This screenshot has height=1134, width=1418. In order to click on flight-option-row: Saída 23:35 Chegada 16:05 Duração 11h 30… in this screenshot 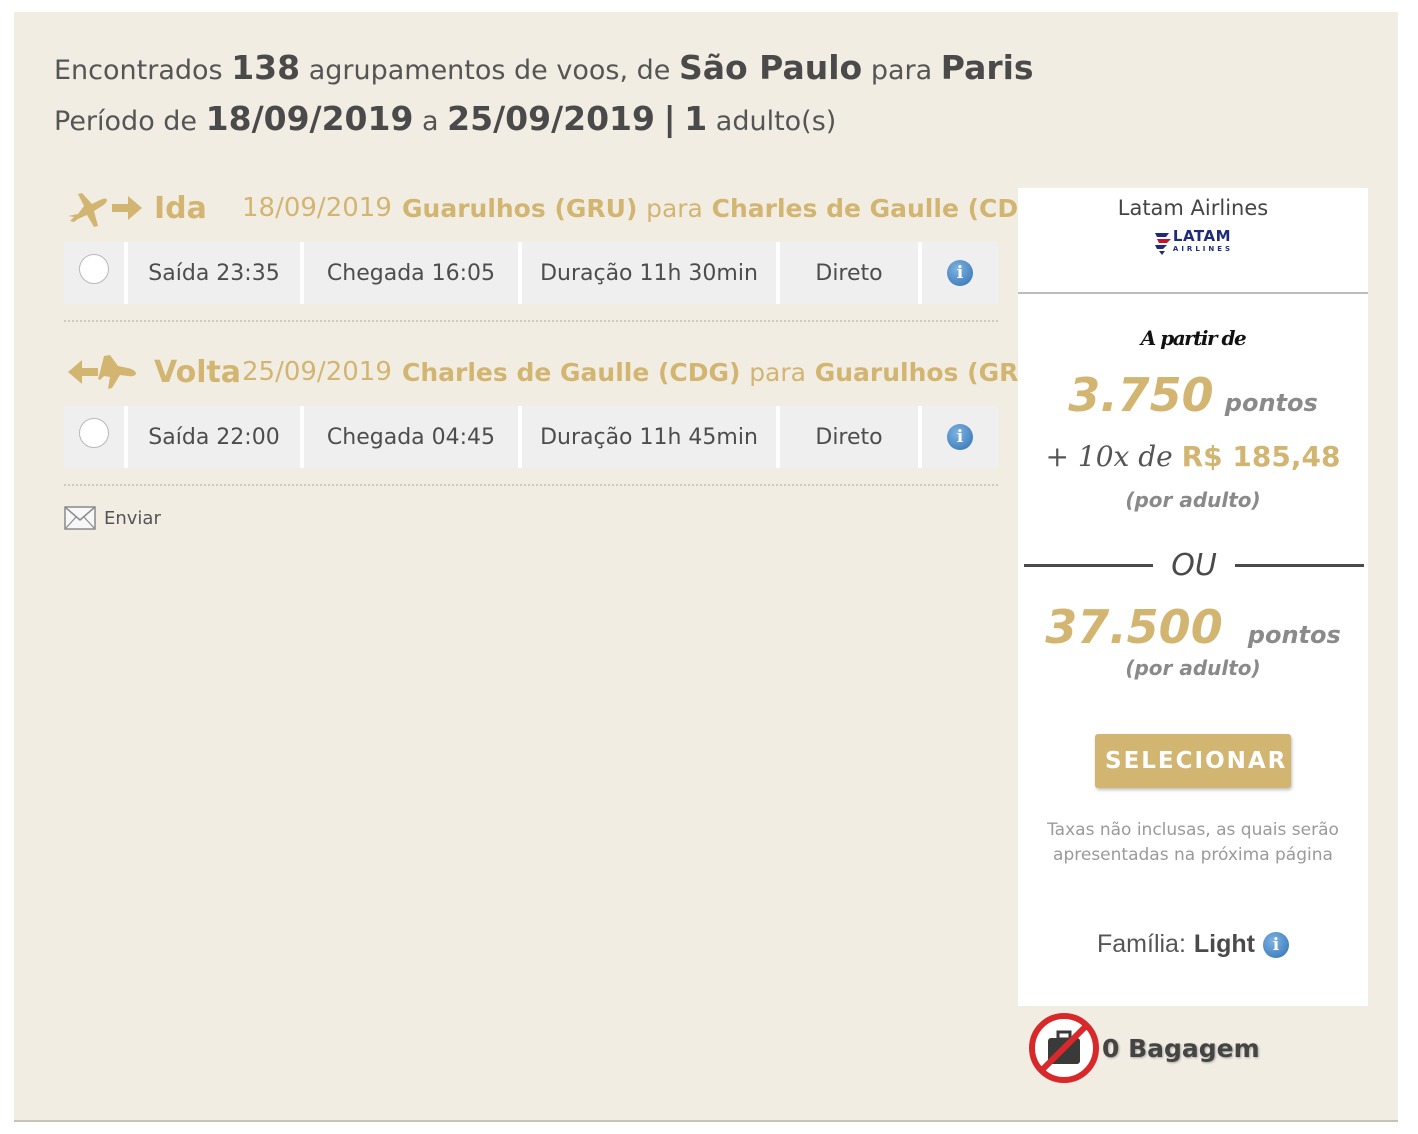, I will do `click(531, 273)`.